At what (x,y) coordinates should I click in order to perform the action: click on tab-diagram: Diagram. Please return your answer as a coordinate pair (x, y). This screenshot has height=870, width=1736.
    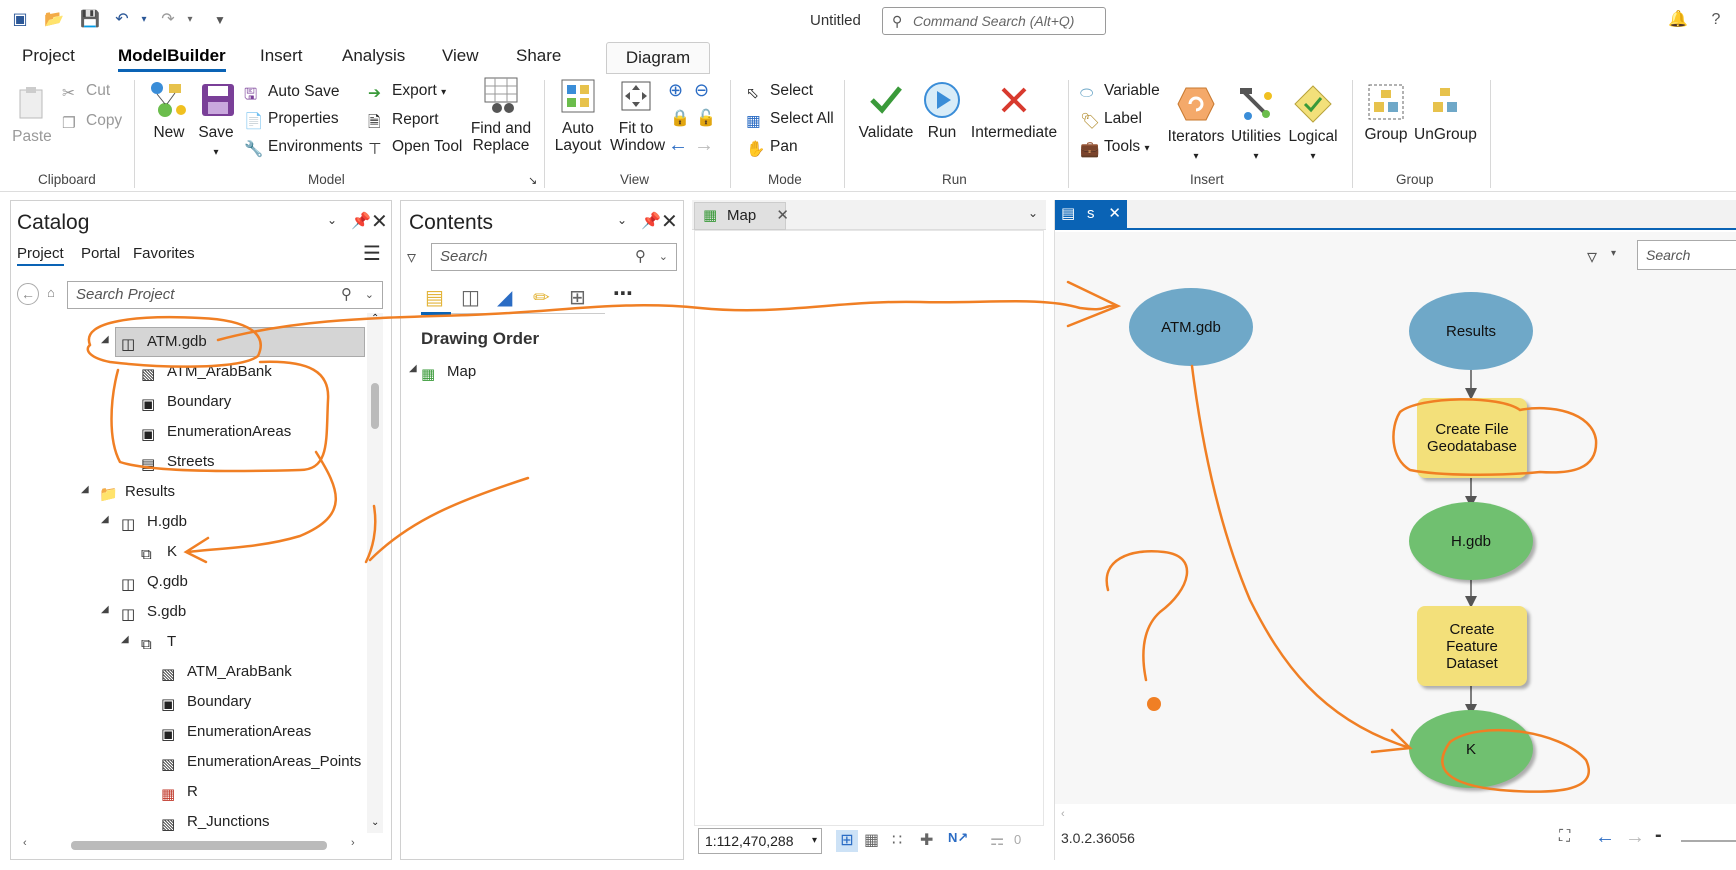
    Looking at the image, I should click on (658, 58).